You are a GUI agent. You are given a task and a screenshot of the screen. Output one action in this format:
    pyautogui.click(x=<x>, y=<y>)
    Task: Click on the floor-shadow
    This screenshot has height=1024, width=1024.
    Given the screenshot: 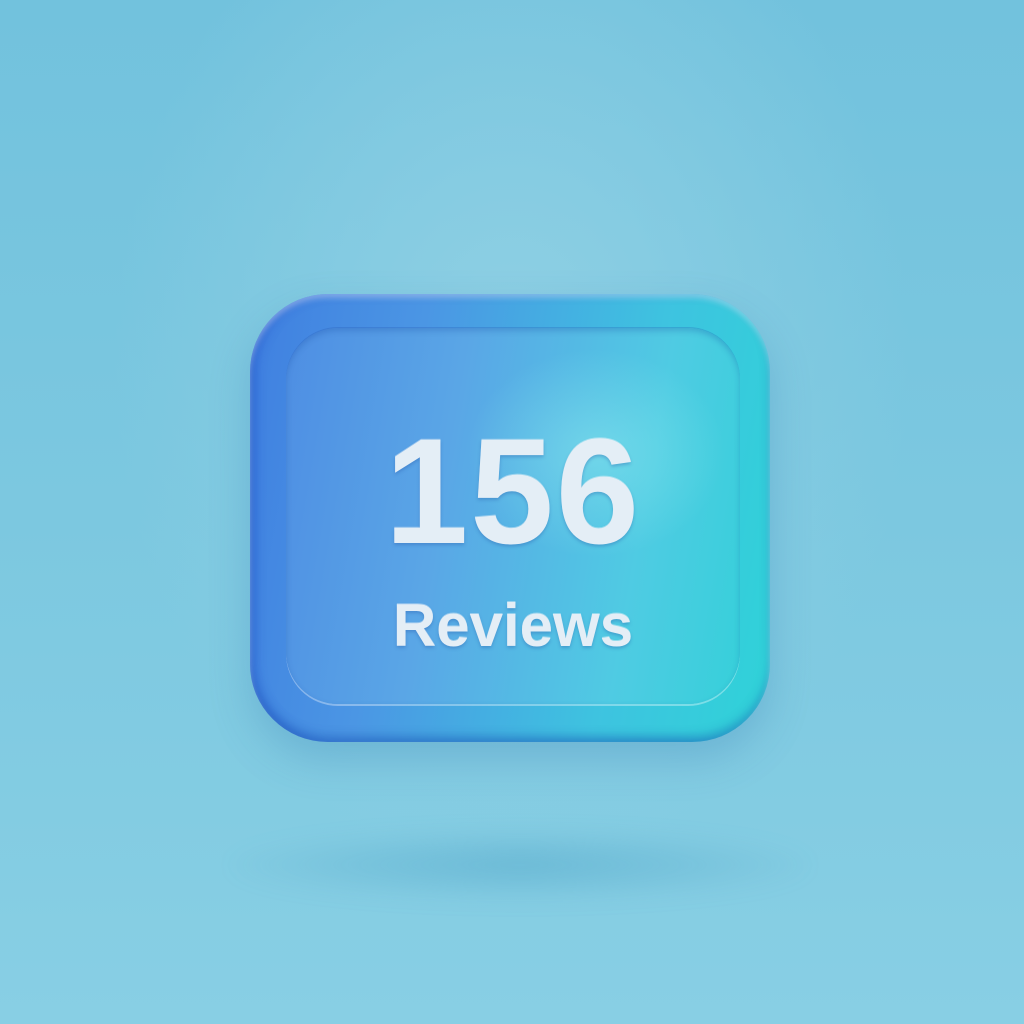 What is the action you would take?
    pyautogui.click(x=520, y=865)
    